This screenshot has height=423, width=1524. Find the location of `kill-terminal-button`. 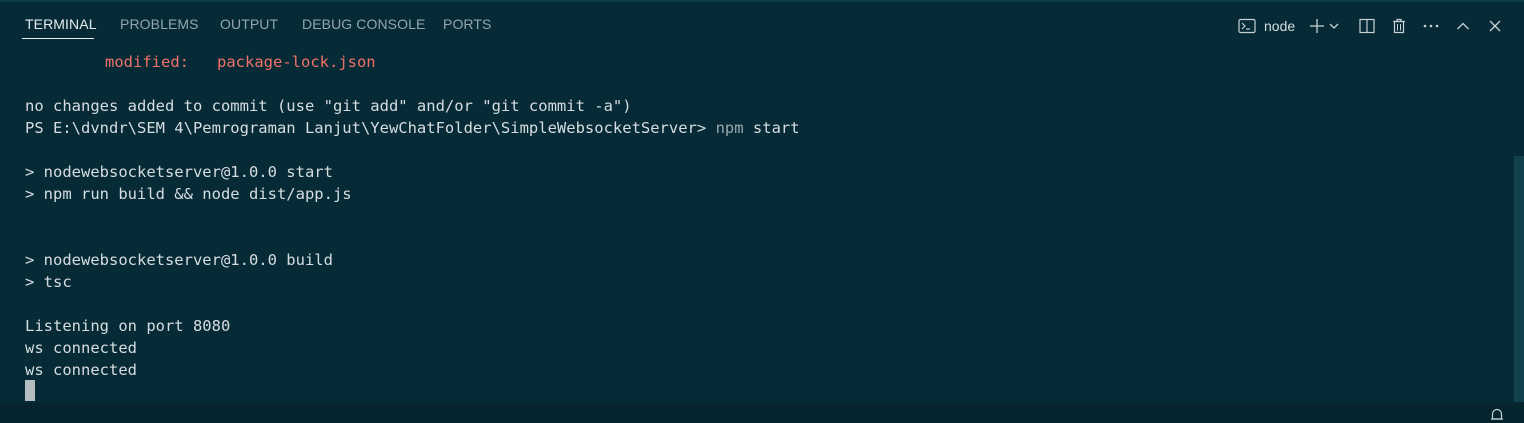

kill-terminal-button is located at coordinates (1399, 26).